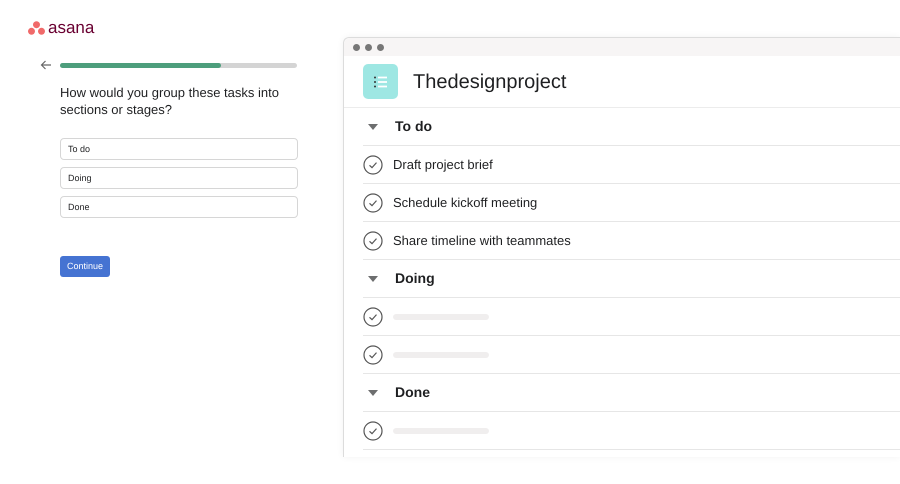 The height and width of the screenshot is (484, 900). Describe the element at coordinates (380, 81) in the screenshot. I see `project-list-icon` at that location.